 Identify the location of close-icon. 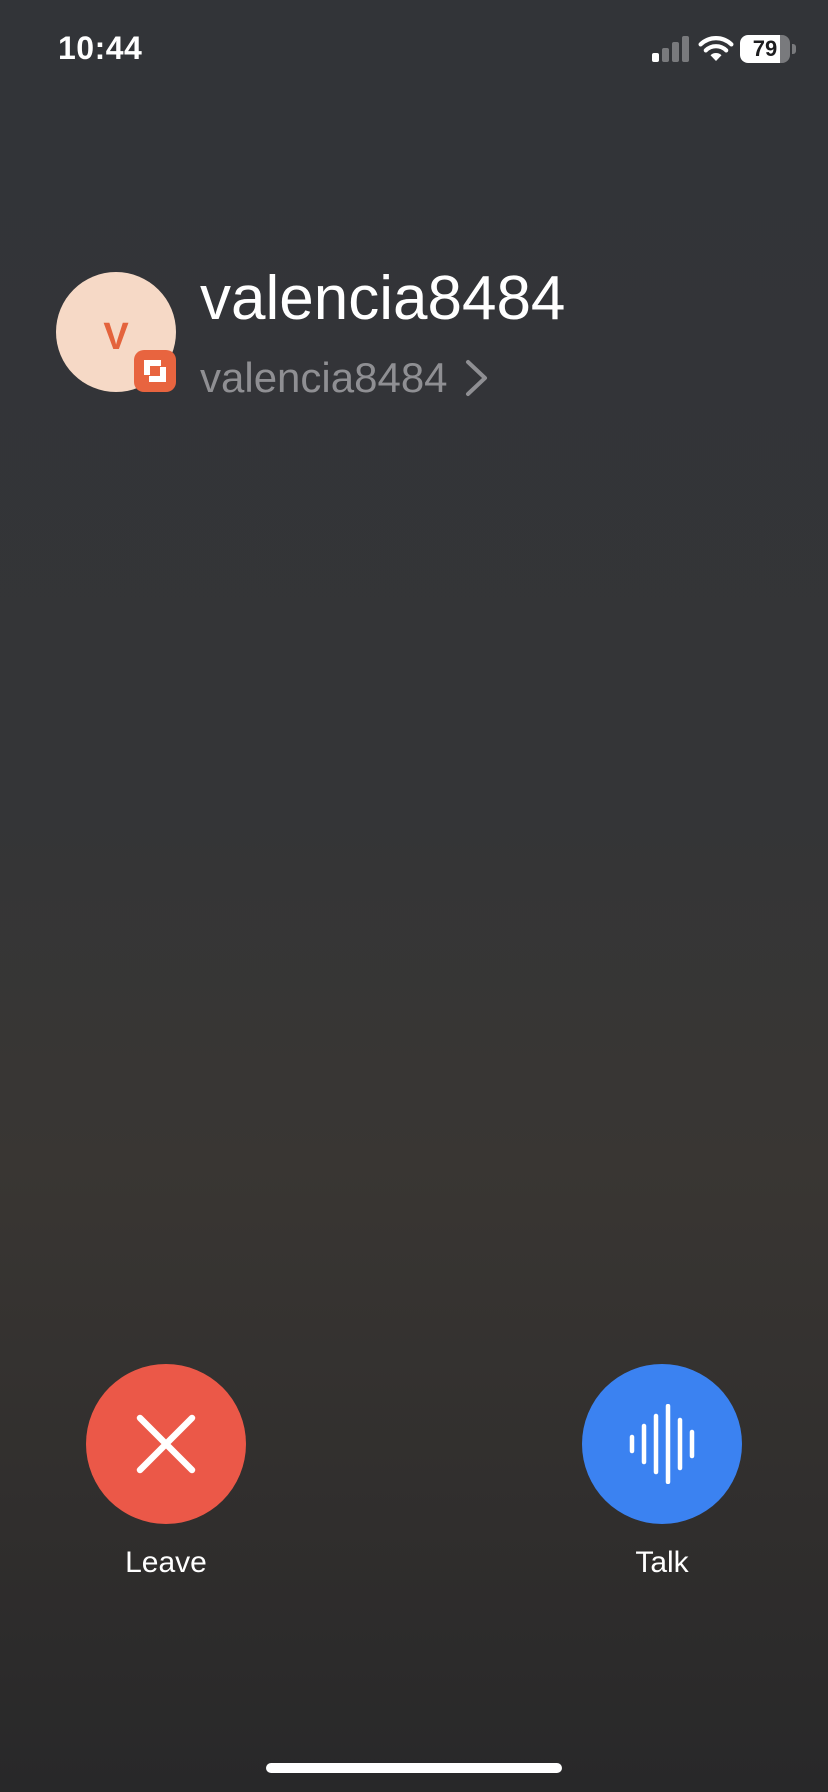
(166, 1444).